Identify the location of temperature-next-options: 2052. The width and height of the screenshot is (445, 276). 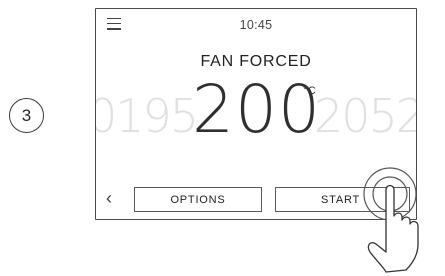
(365, 116).